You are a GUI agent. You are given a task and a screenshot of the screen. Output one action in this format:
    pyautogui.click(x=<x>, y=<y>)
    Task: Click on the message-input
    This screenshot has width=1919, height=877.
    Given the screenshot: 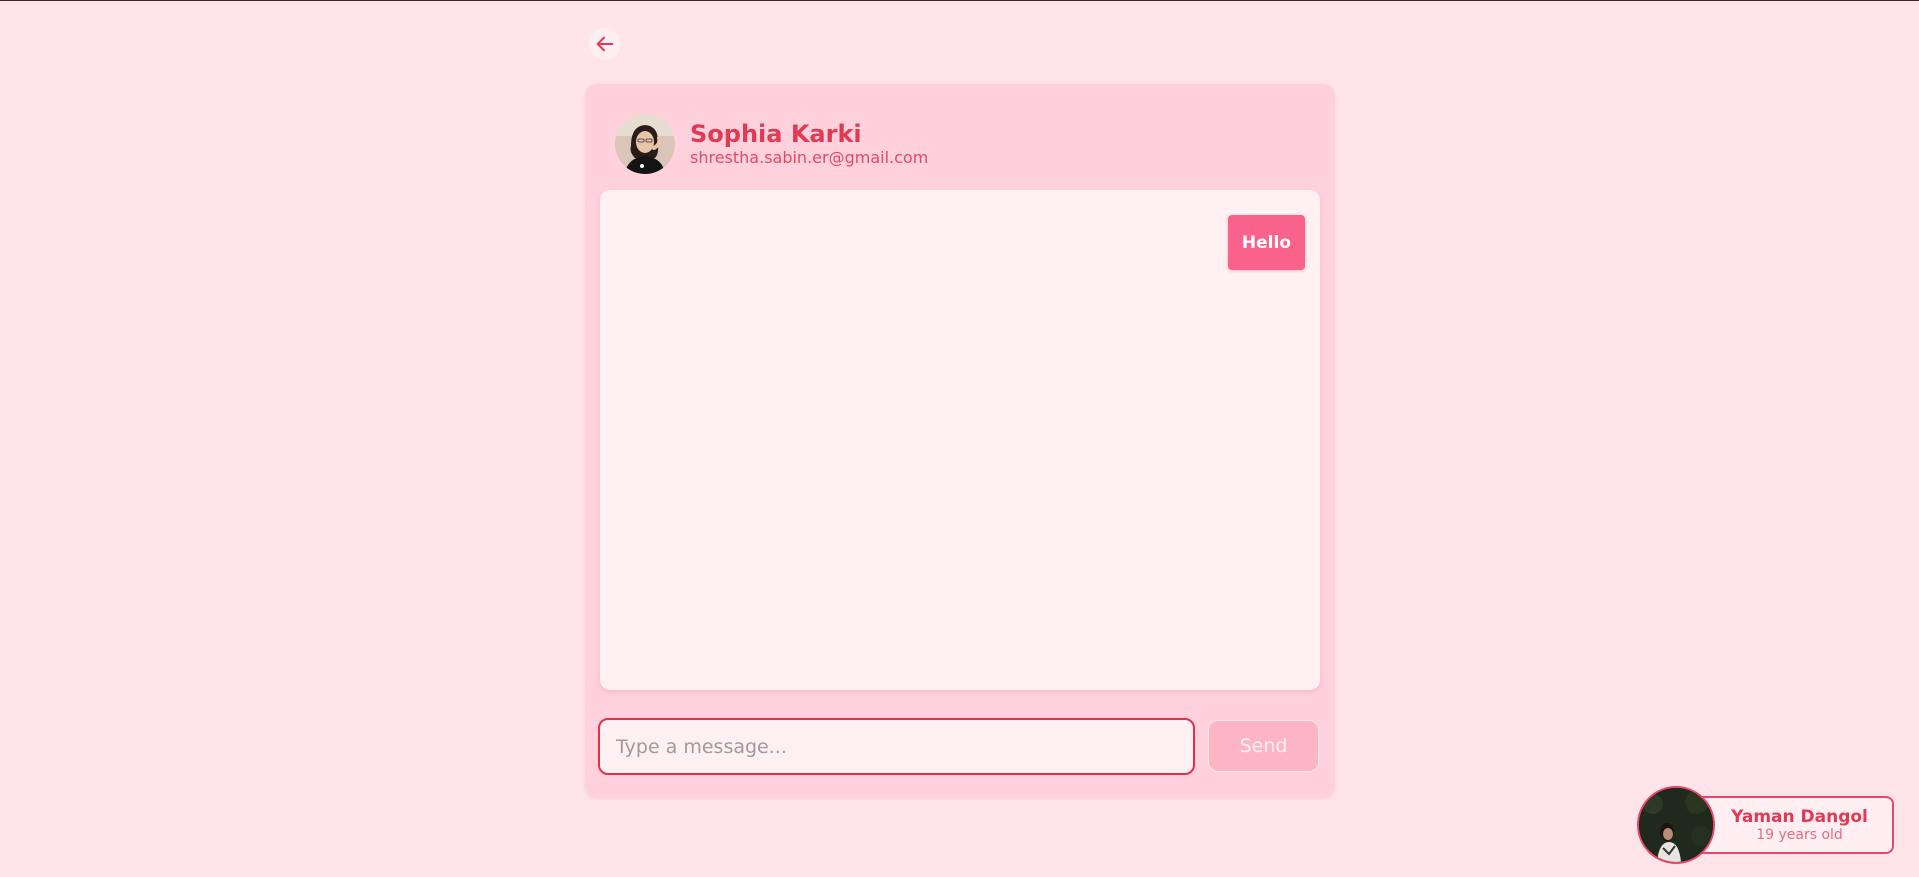 What is the action you would take?
    pyautogui.click(x=896, y=746)
    